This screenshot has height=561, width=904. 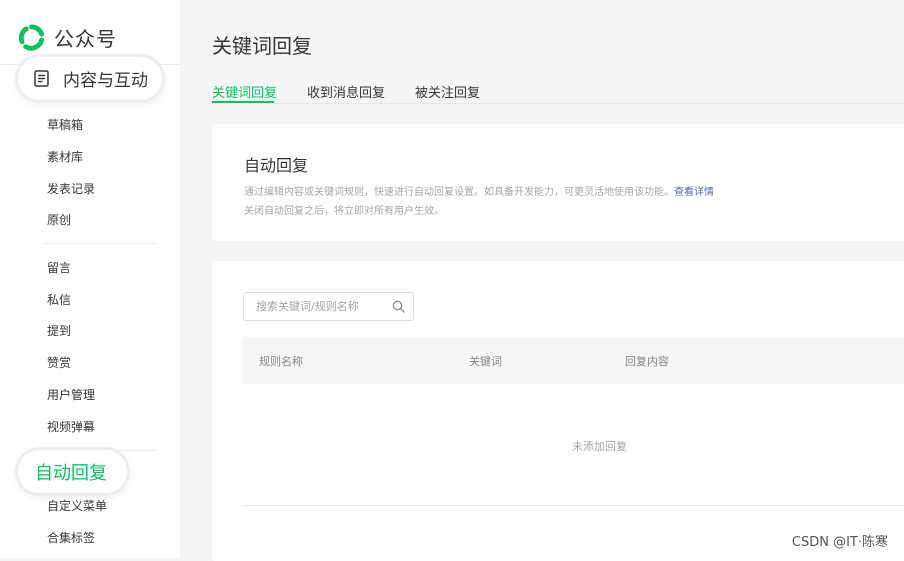 What do you see at coordinates (694, 192) in the screenshot?
I see `view-details-link: 查看详情` at bounding box center [694, 192].